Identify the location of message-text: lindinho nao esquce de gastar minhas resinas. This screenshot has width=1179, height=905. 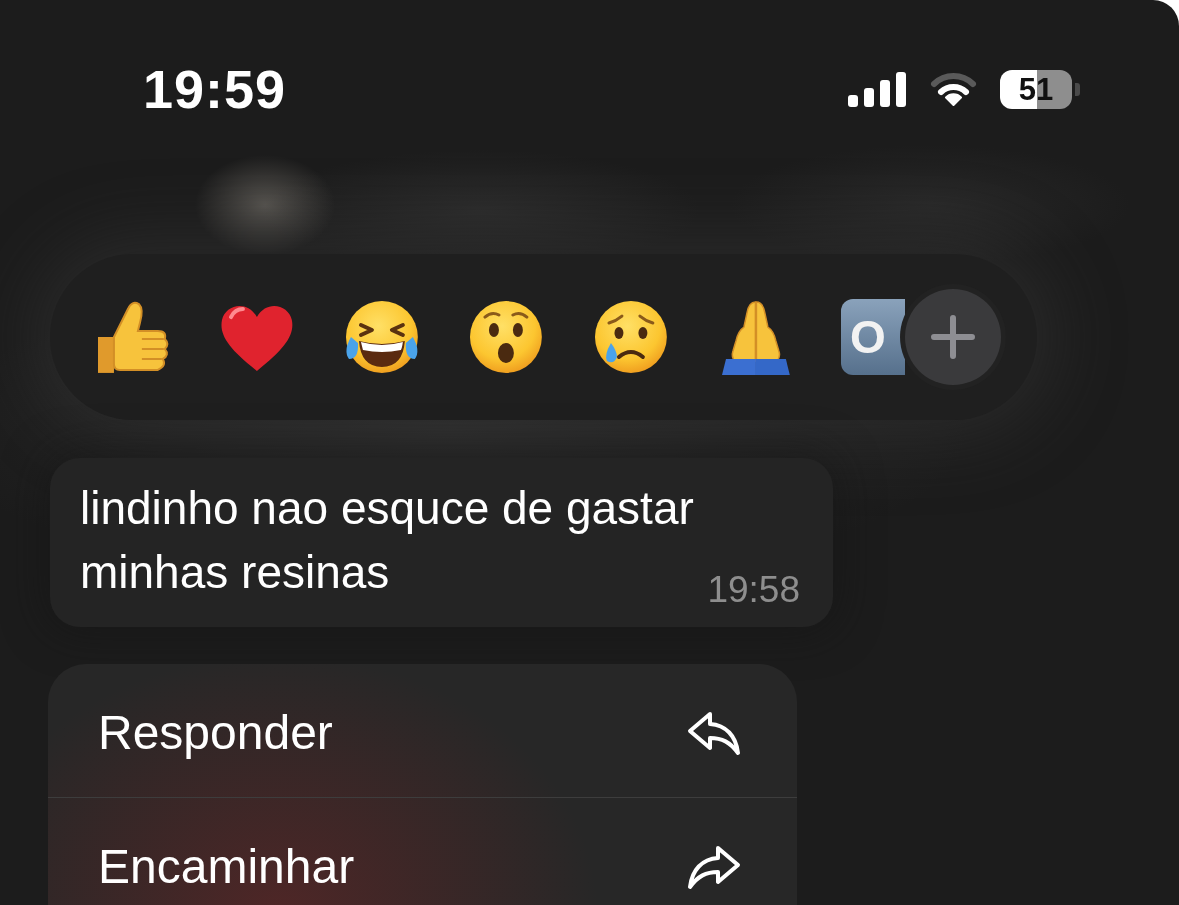
(387, 540).